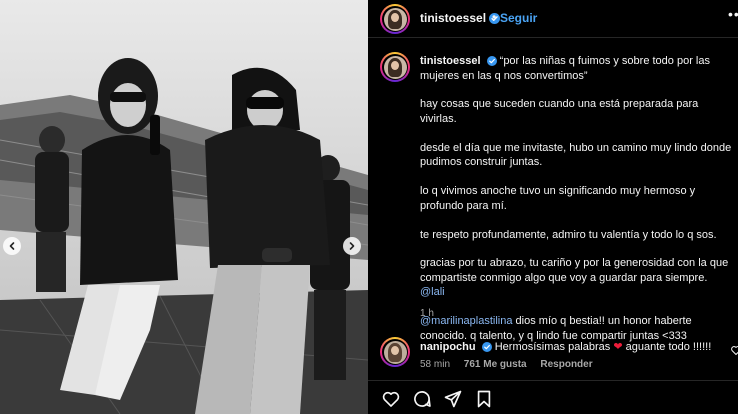  I want to click on post-header: tinistoessel • Seguir •••, so click(553, 19).